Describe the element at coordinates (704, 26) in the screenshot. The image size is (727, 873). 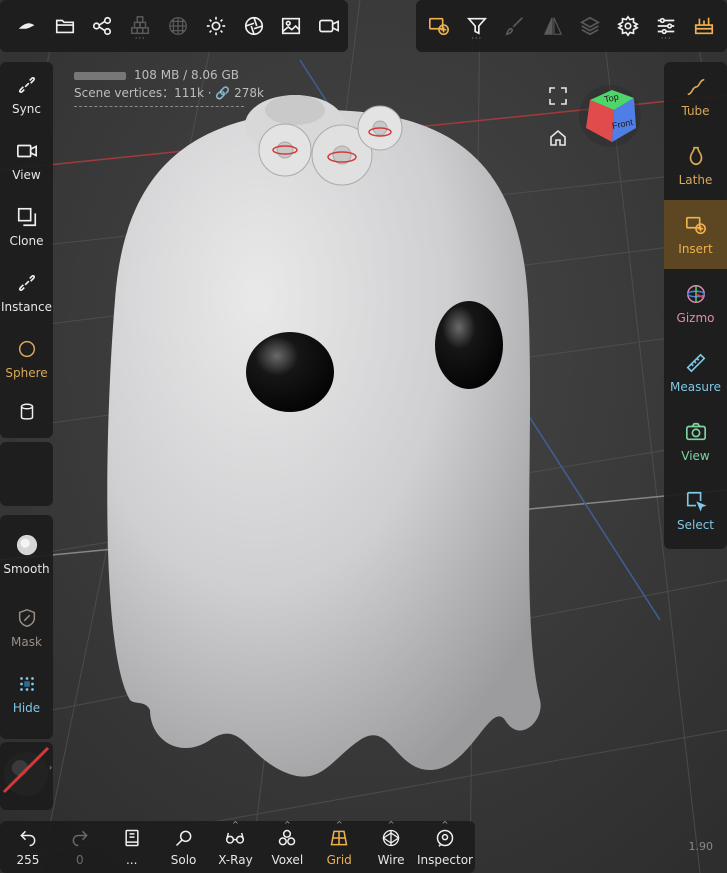
I see `toolbox-button` at that location.